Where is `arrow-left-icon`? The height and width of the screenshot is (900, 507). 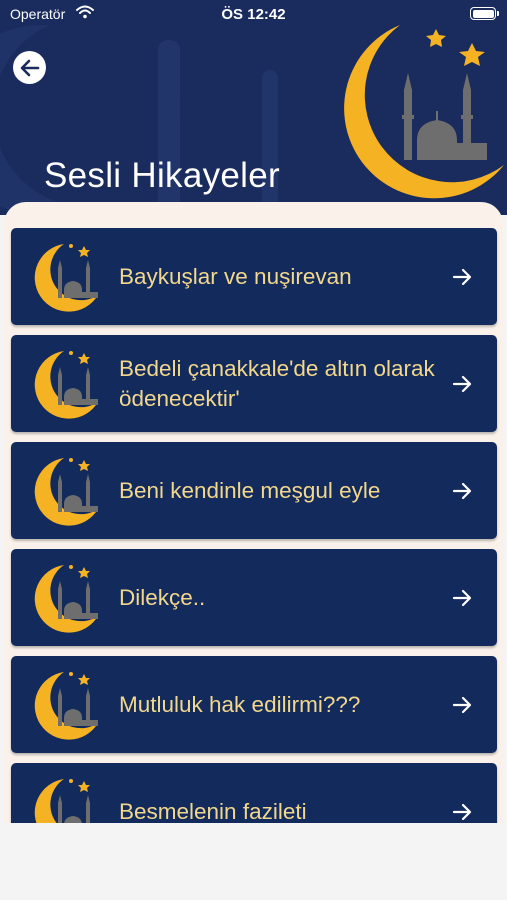
arrow-left-icon is located at coordinates (29, 67).